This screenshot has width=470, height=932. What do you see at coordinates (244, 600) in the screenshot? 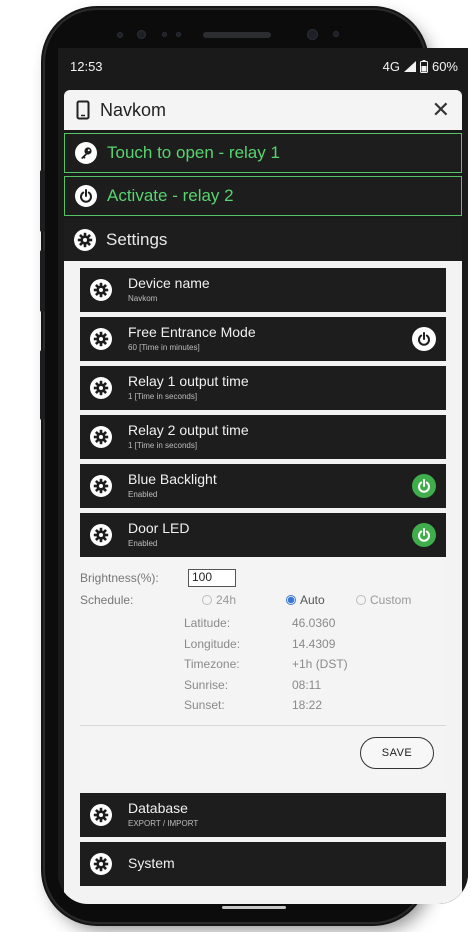
I see `schedule-radio-24h: 24h` at bounding box center [244, 600].